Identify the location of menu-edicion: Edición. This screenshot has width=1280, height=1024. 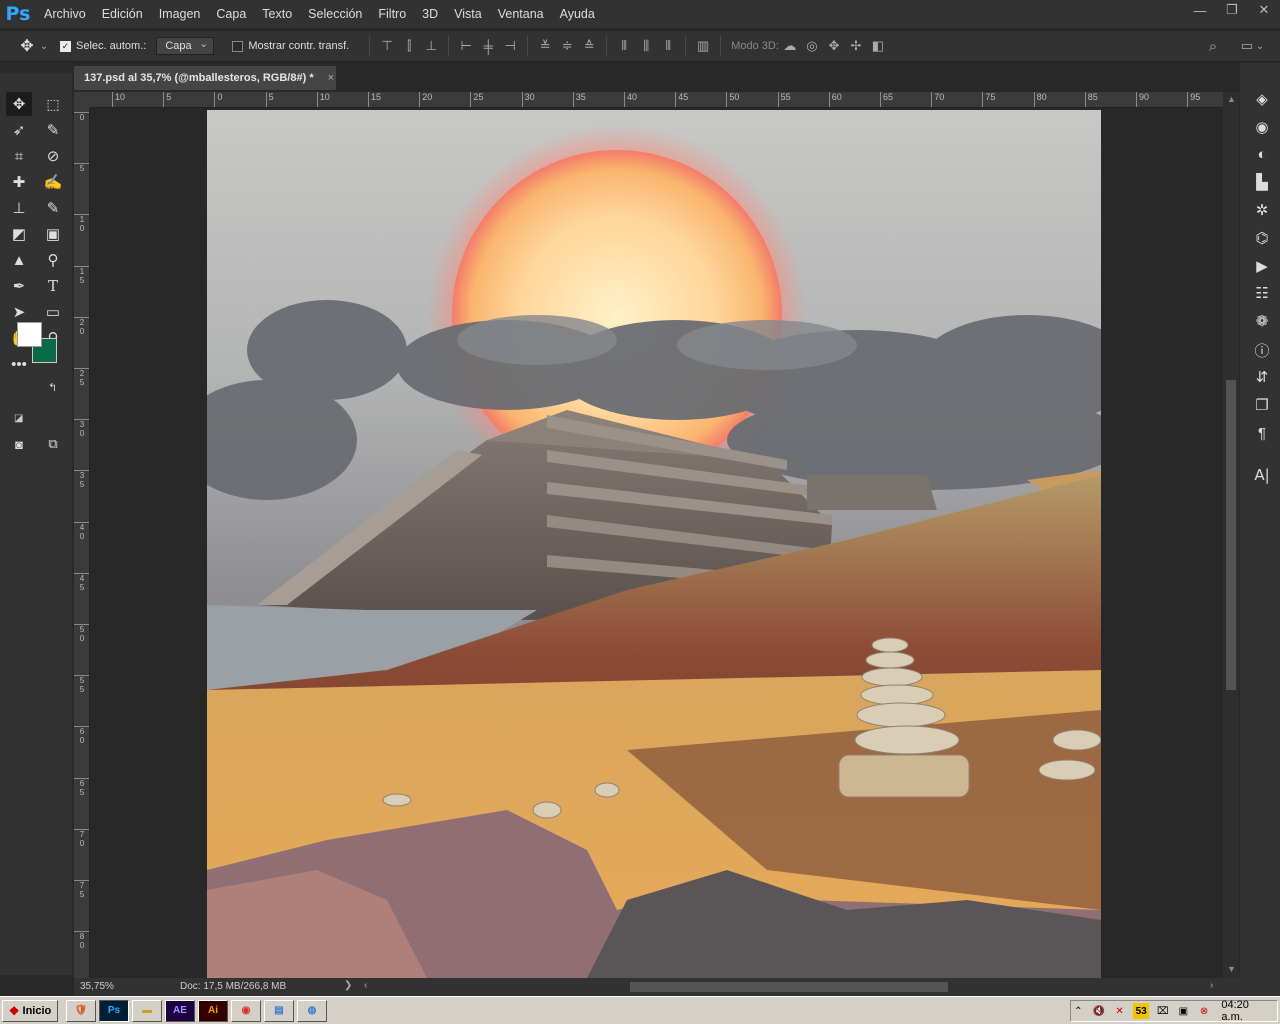
(122, 14).